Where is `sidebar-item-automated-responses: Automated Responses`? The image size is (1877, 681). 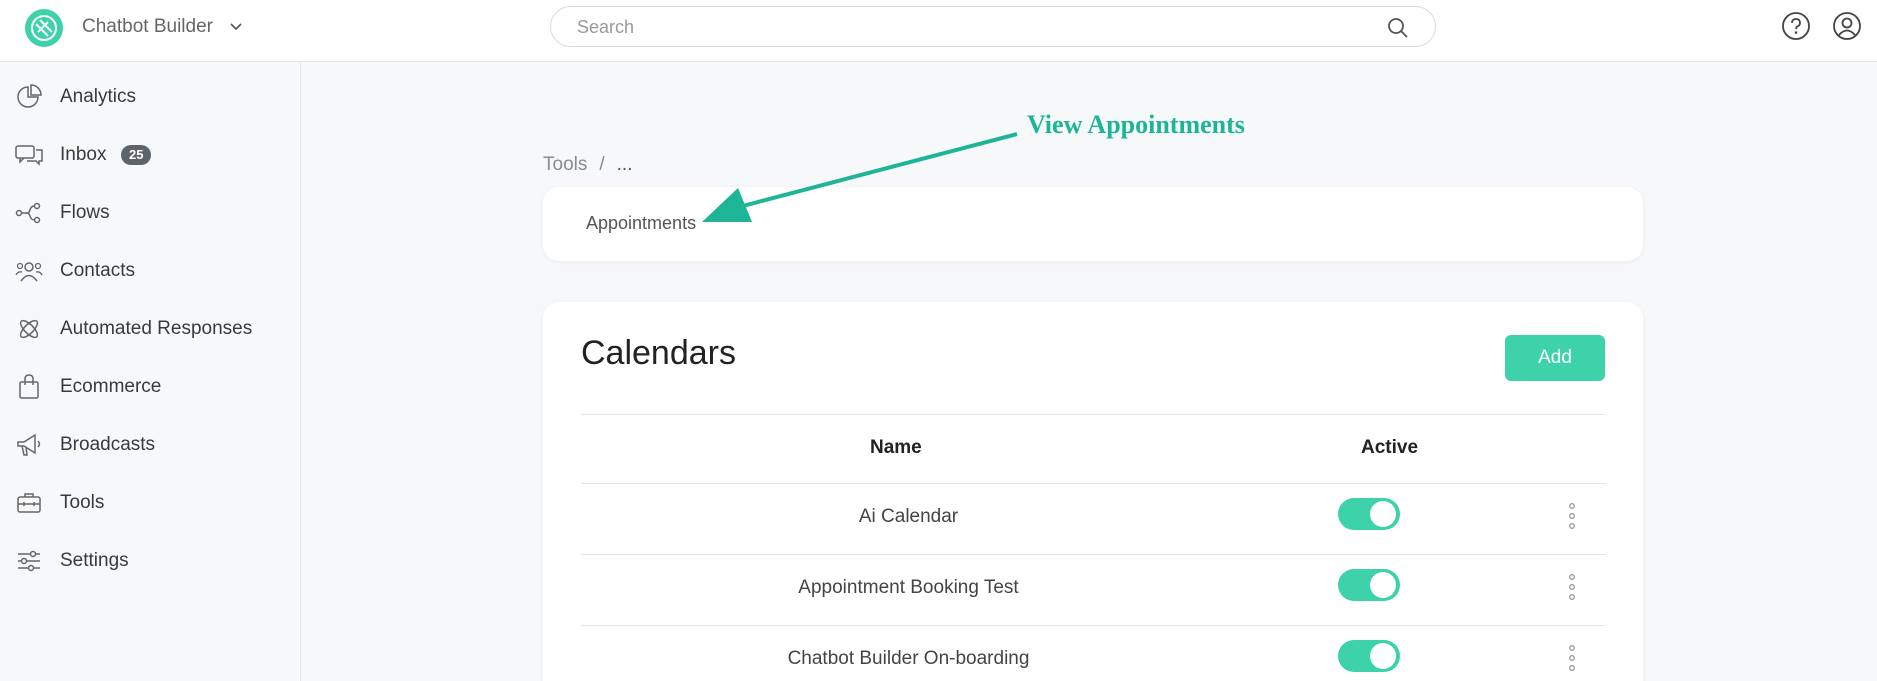 sidebar-item-automated-responses: Automated Responses is located at coordinates (150, 329).